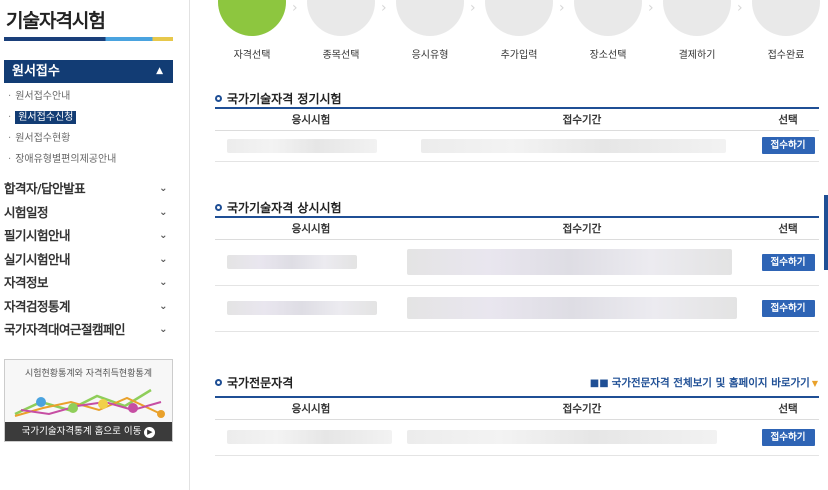 The image size is (828, 490). I want to click on title-underline, so click(88, 39).